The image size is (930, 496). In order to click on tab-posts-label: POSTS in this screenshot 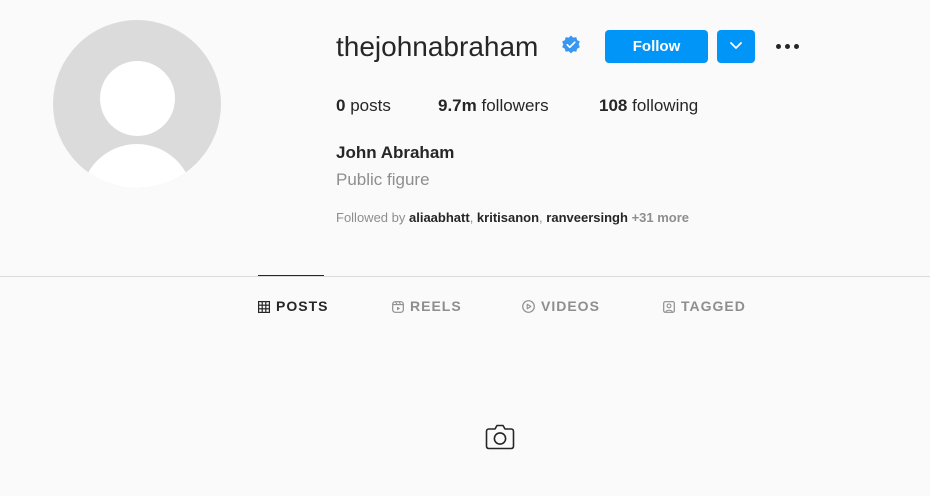, I will do `click(302, 306)`.